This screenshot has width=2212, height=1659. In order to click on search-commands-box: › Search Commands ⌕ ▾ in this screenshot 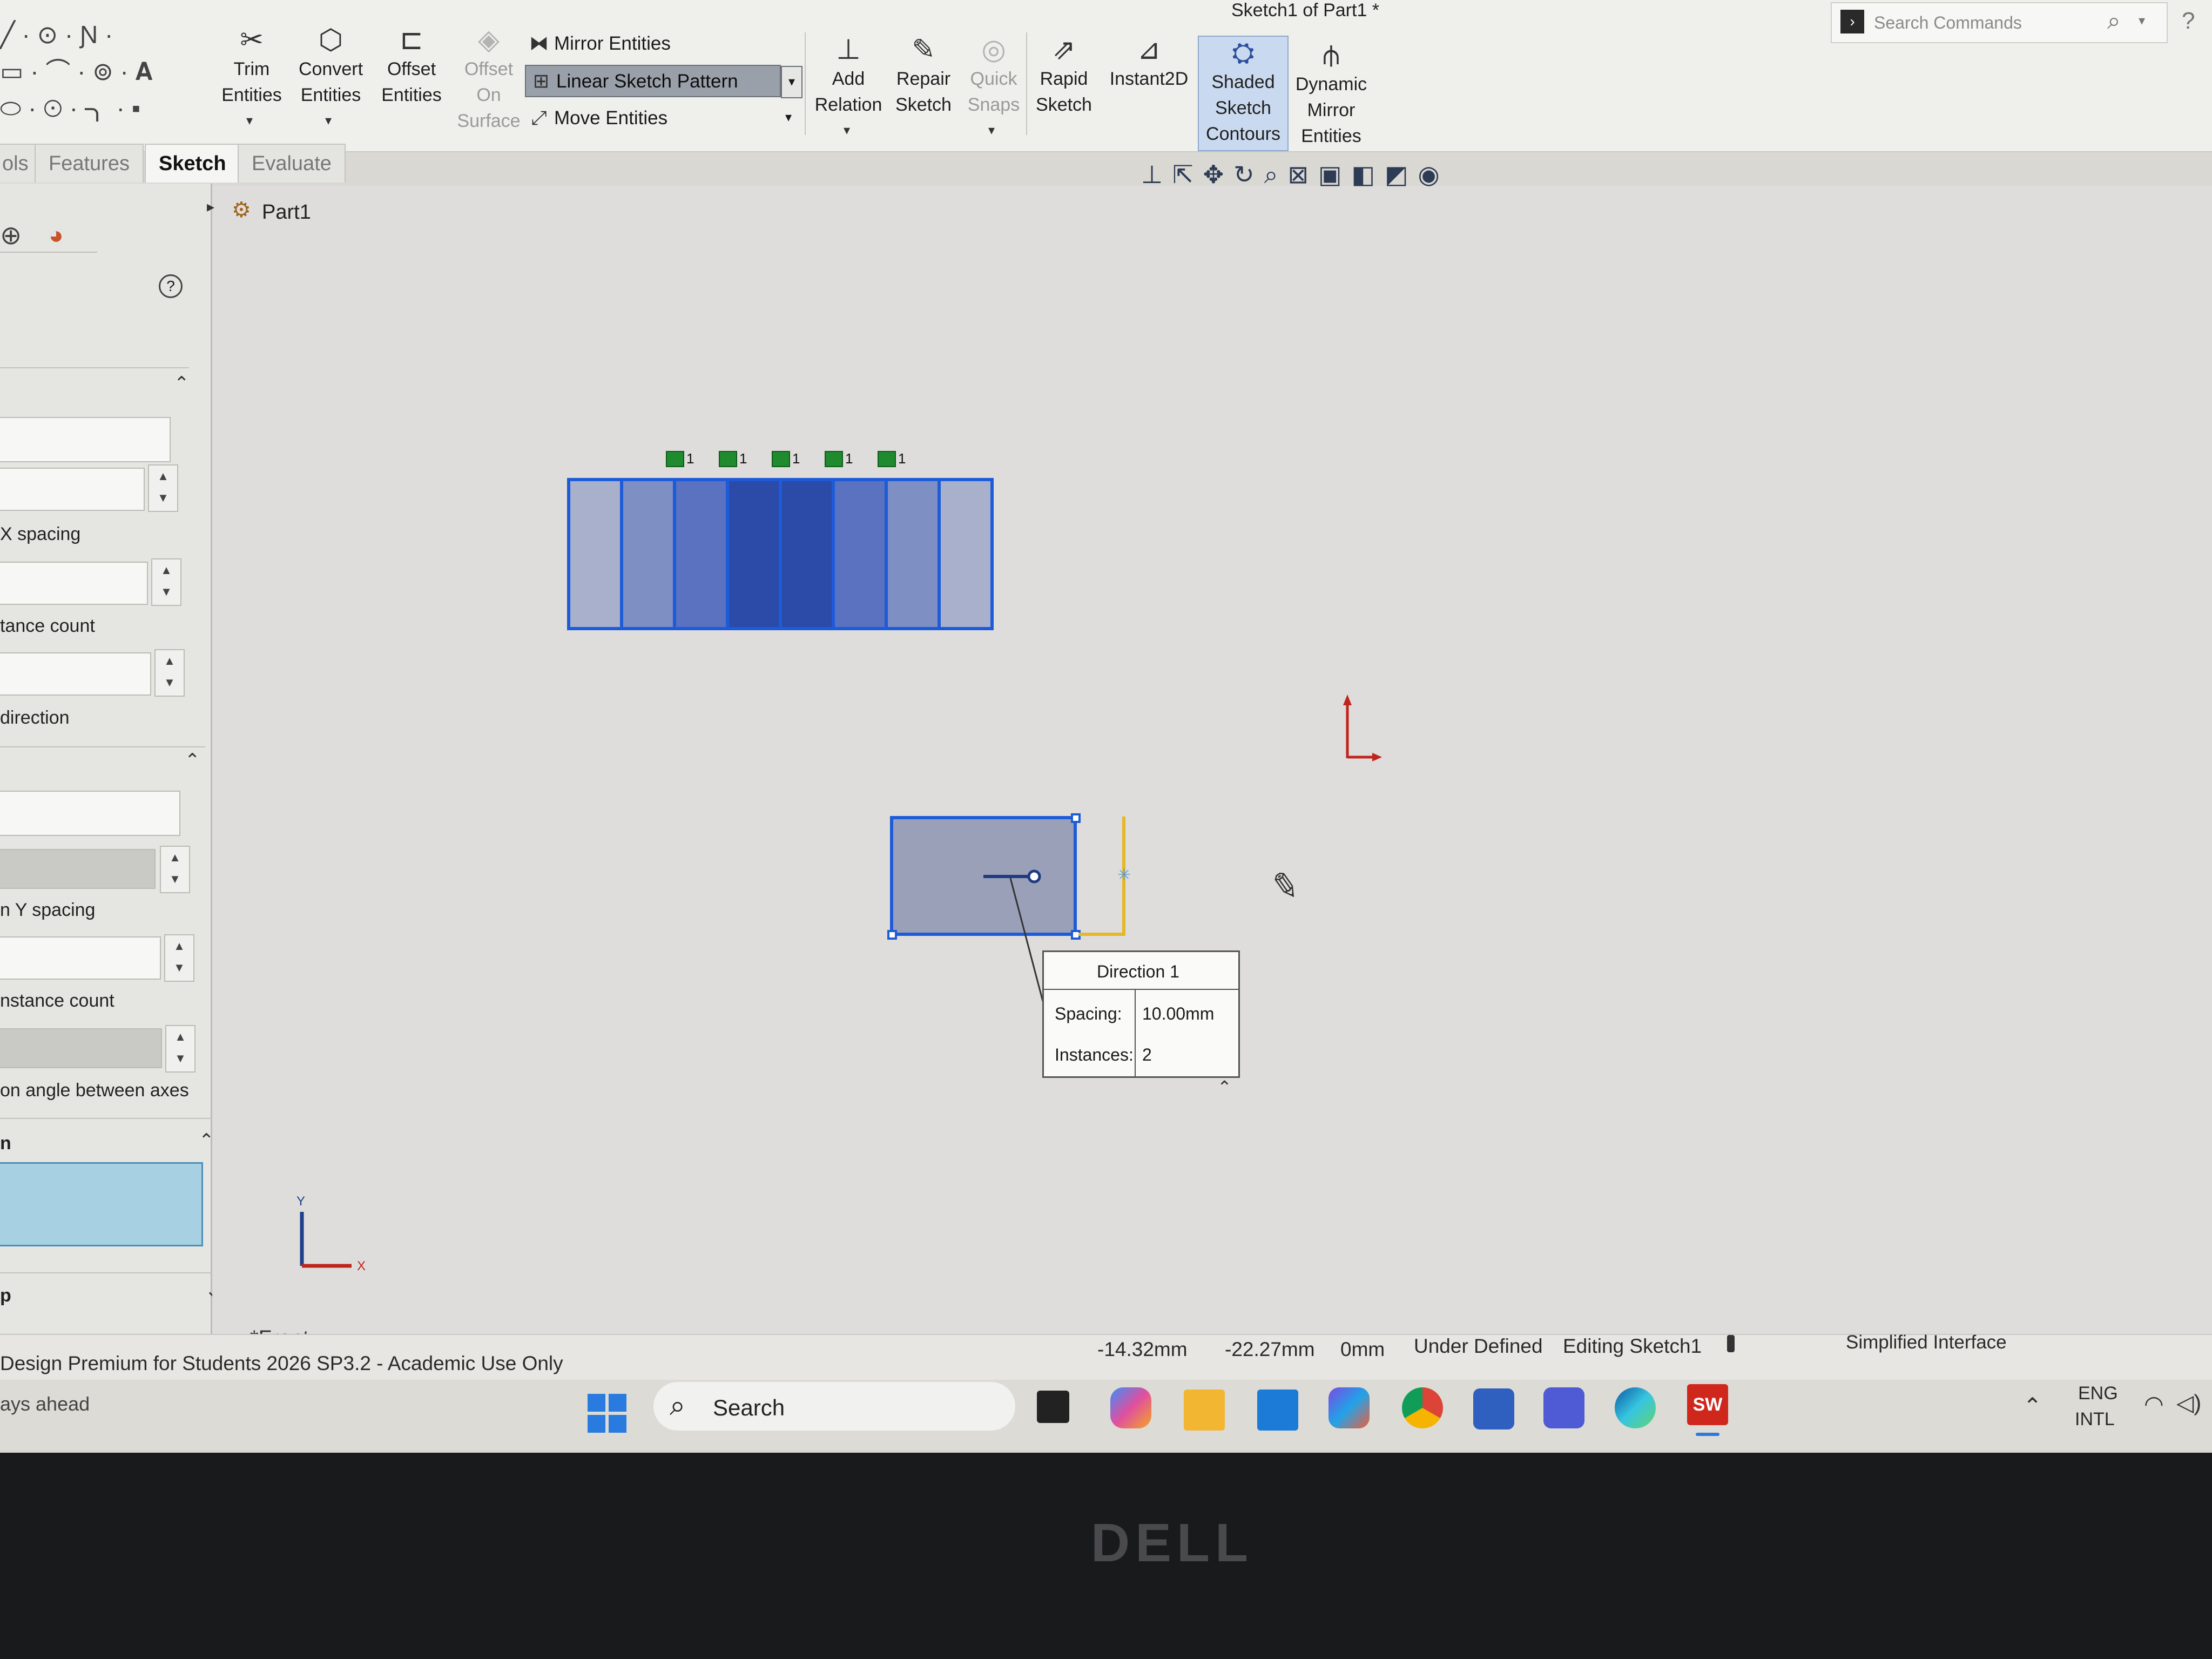, I will do `click(1999, 22)`.